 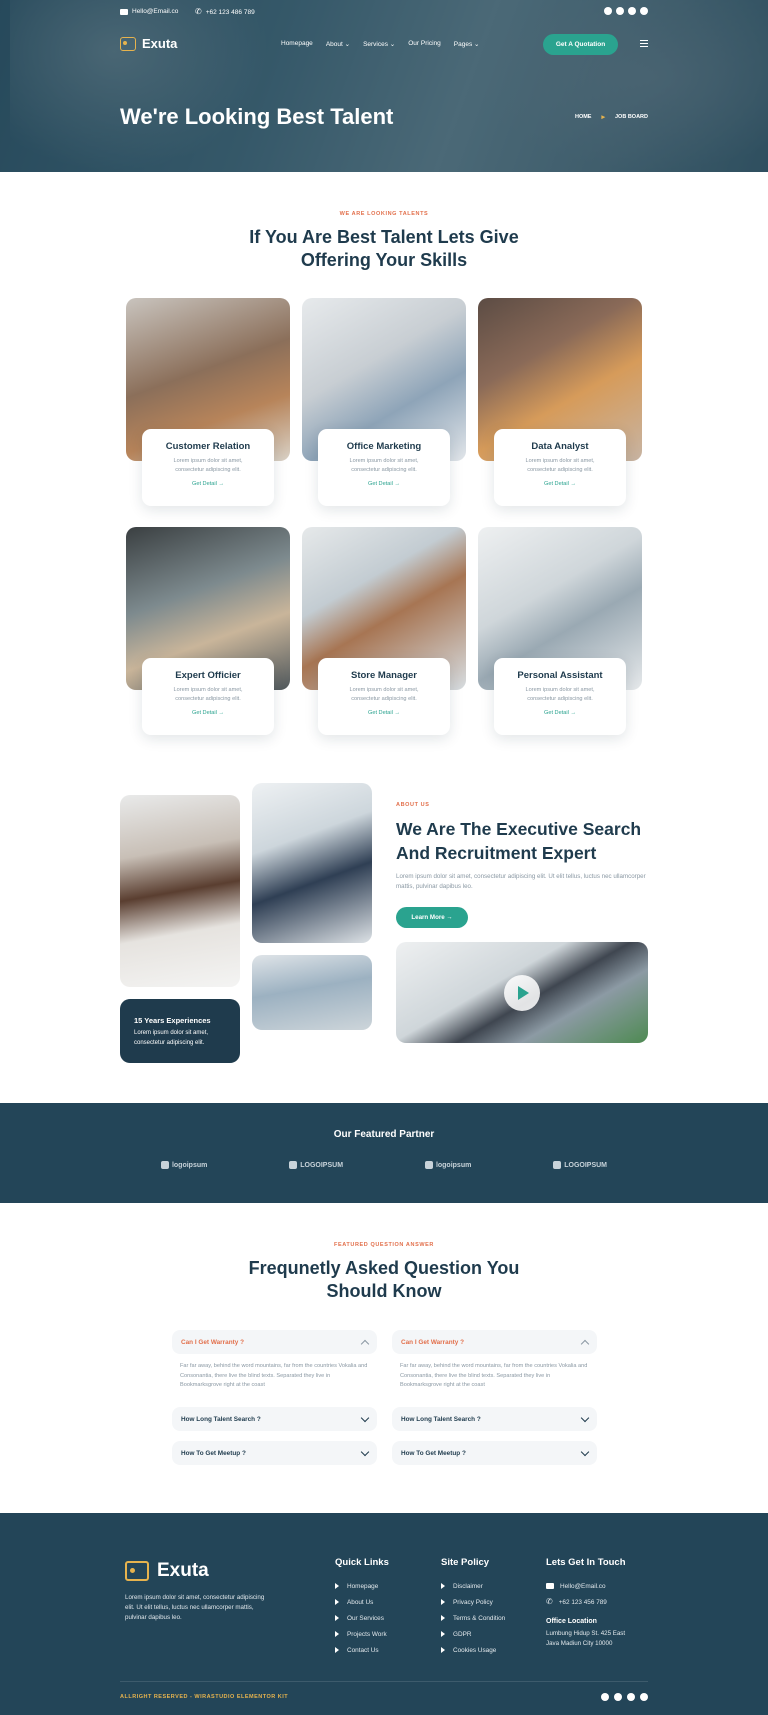 What do you see at coordinates (586, 1586) in the screenshot?
I see `footer-email: Hello@Email.co` at bounding box center [586, 1586].